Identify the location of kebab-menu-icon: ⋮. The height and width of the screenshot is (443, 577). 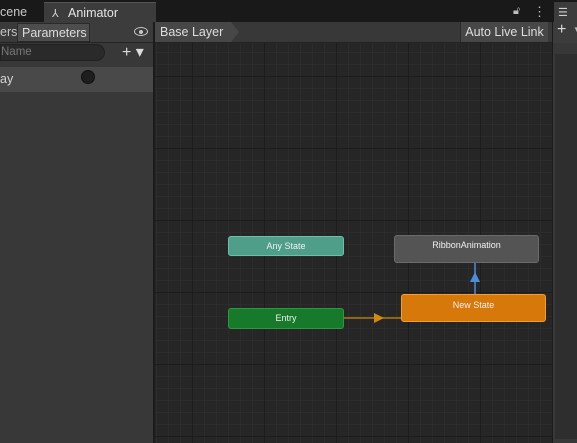
(539, 12).